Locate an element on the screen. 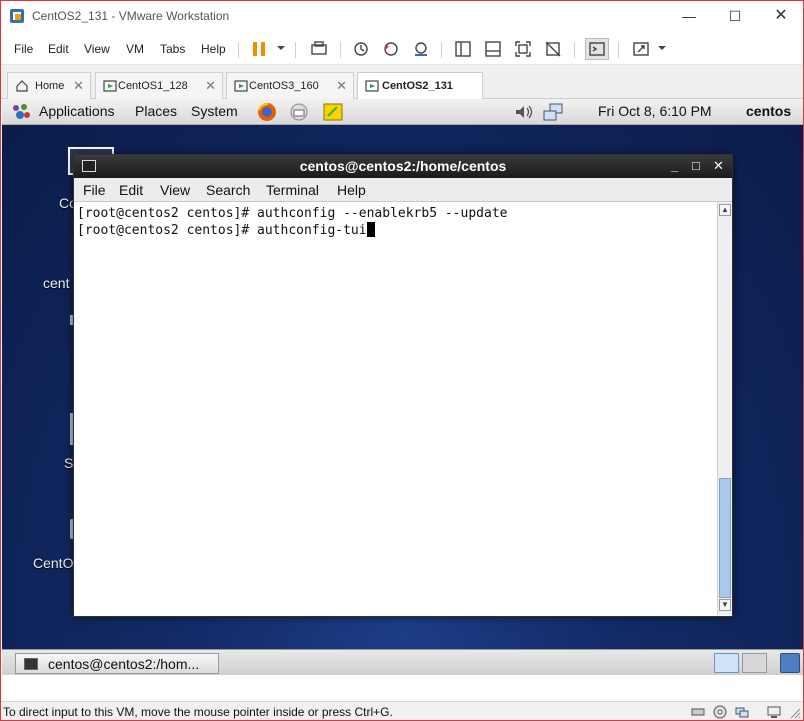 The image size is (804, 721). tab-label: CentOS3_160 is located at coordinates (284, 86).